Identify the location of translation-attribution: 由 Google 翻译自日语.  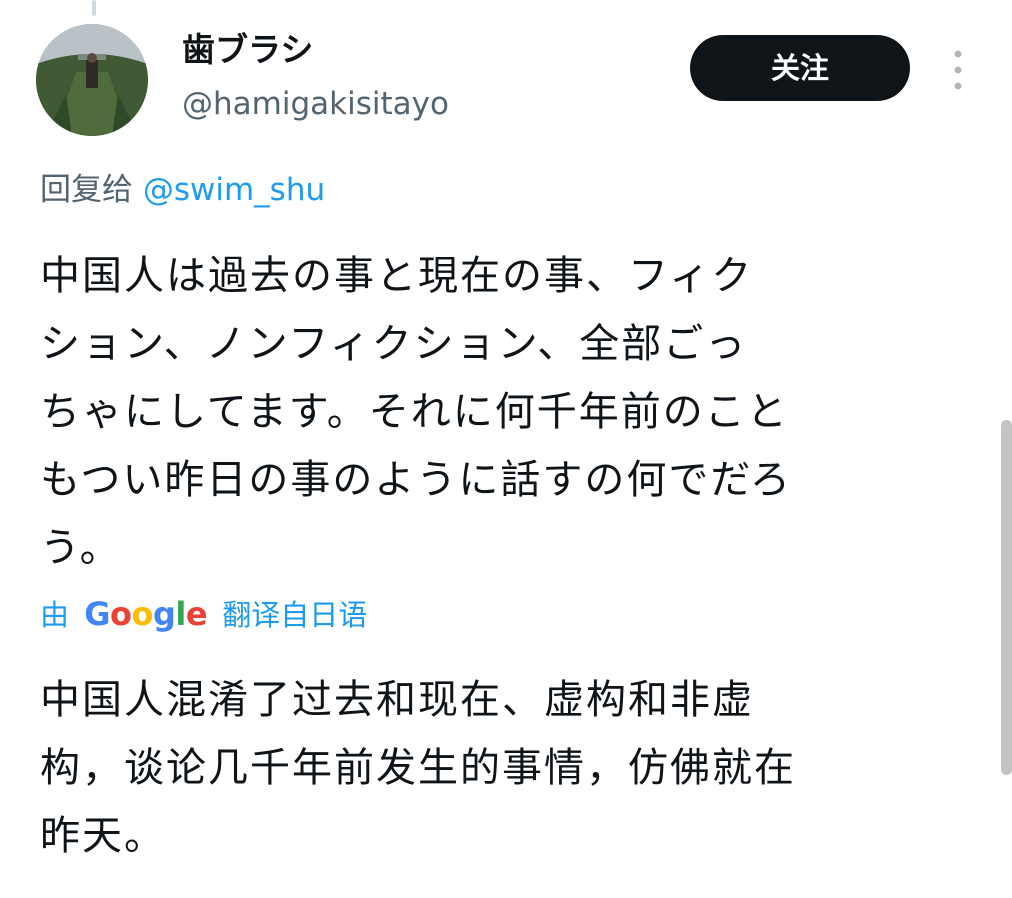
(203, 614).